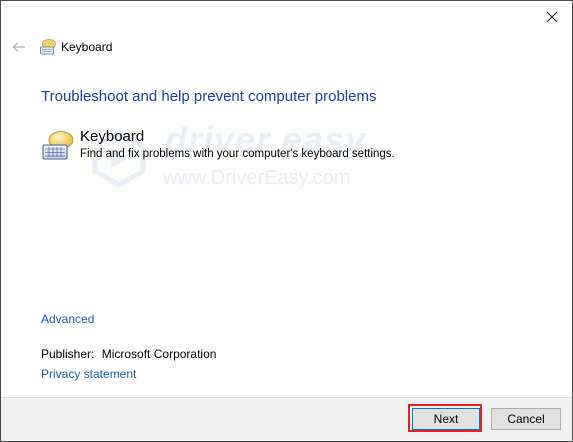 This screenshot has width=573, height=442. What do you see at coordinates (60, 47) in the screenshot?
I see `nav-row: Keyboard` at bounding box center [60, 47].